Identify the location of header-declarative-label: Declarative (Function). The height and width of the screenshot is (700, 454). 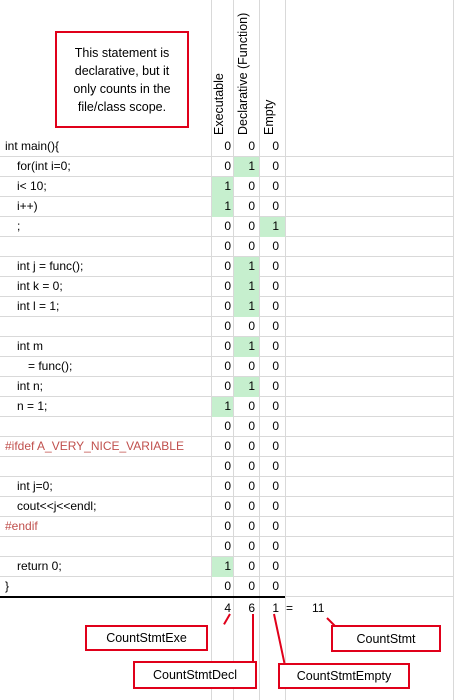
(243, 73).